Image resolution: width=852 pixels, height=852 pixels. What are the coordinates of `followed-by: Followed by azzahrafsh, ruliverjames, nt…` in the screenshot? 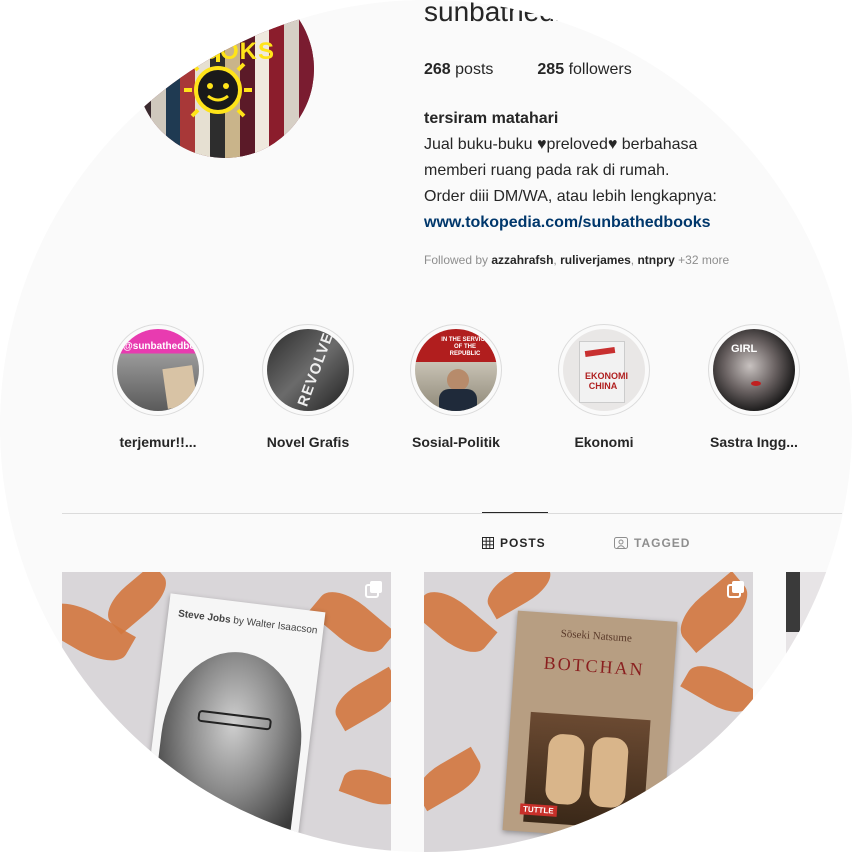 It's located at (576, 260).